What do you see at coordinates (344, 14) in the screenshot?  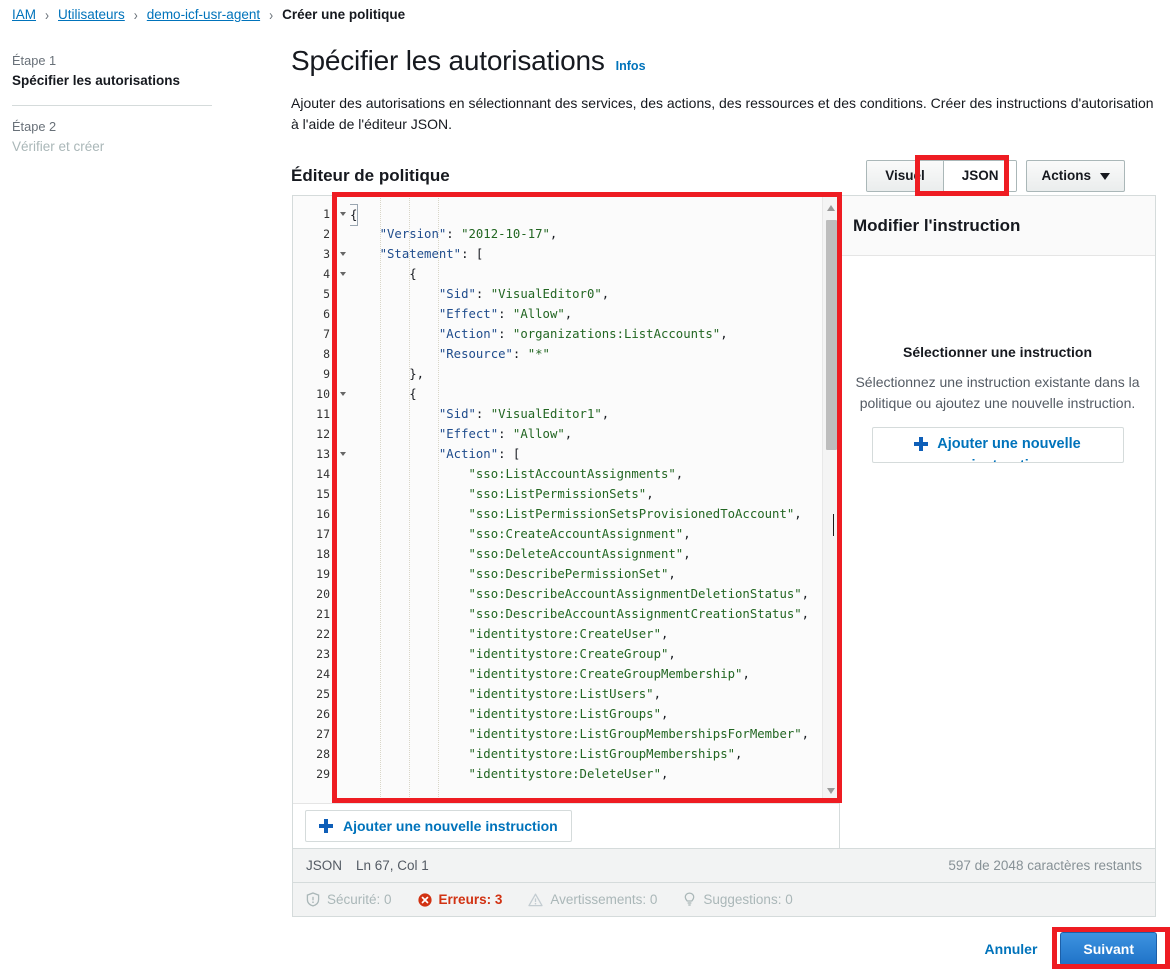 I see `breadcrumb-item-current: Créer une politique` at bounding box center [344, 14].